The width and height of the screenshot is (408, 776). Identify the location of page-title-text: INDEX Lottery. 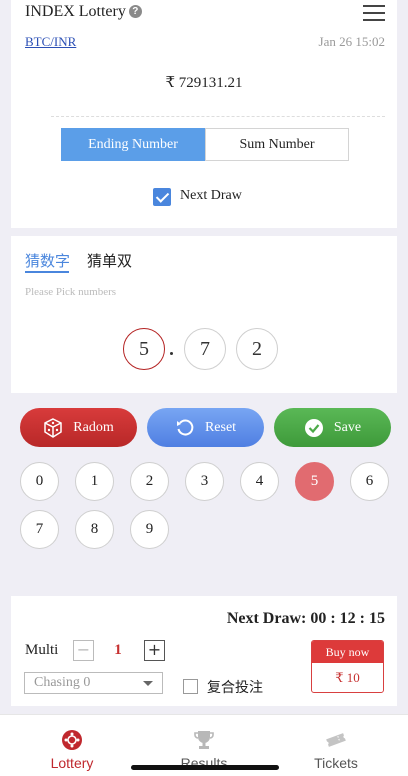
(75, 11).